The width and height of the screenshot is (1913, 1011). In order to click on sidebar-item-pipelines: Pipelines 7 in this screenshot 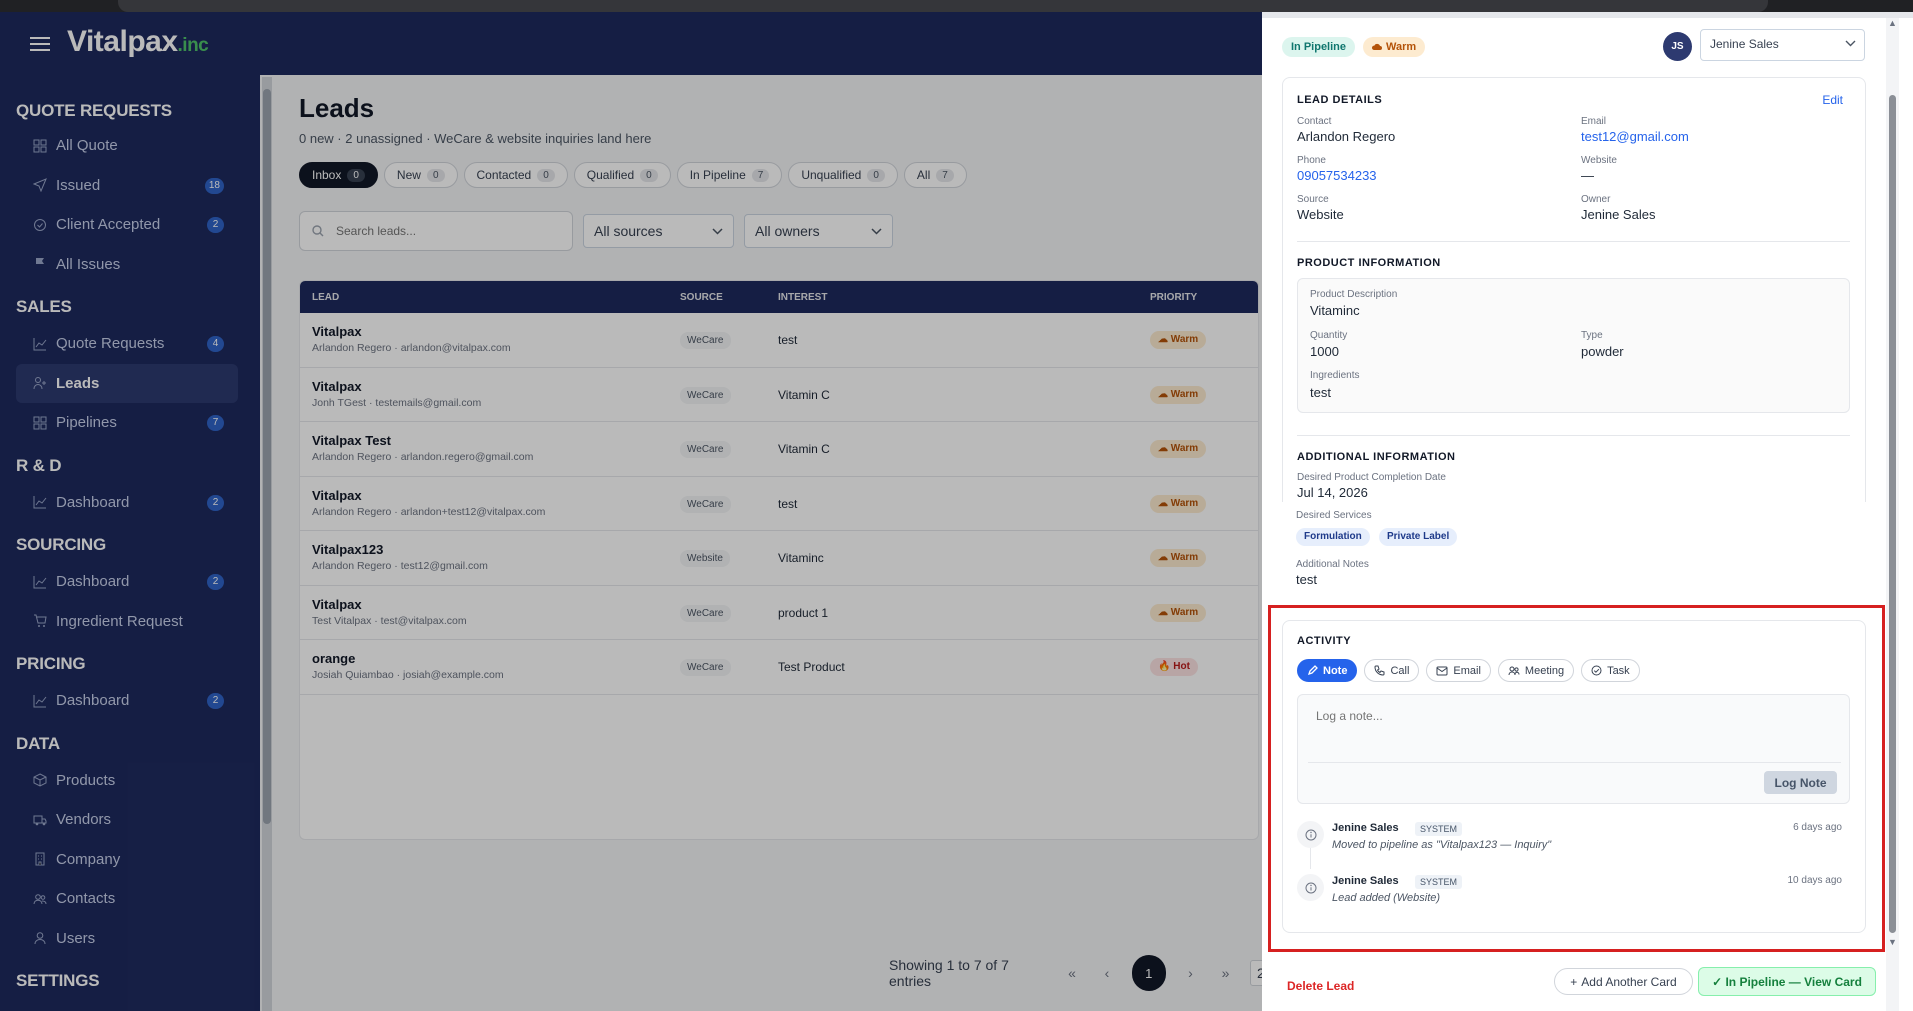, I will do `click(130, 423)`.